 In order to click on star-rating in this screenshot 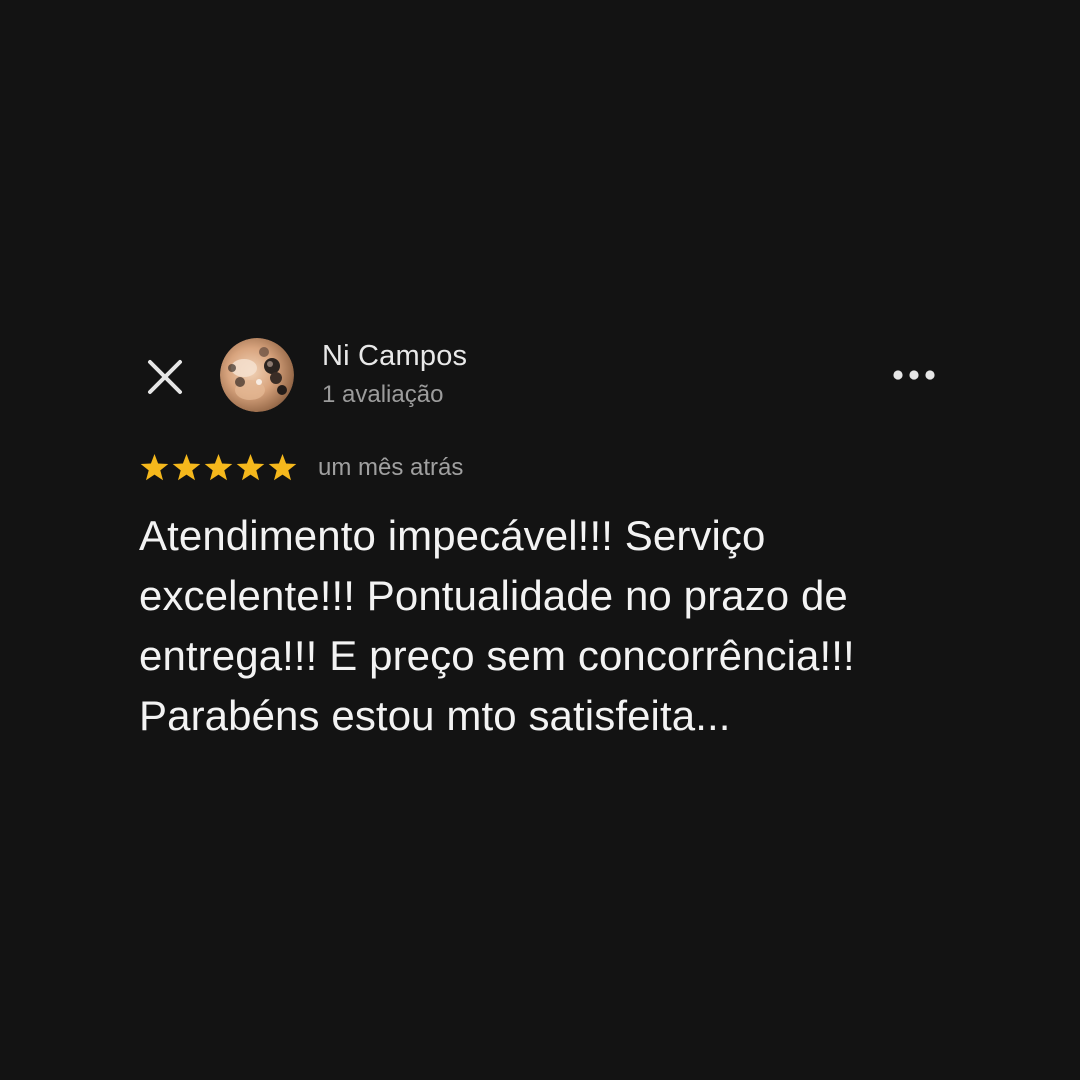, I will do `click(218, 467)`.